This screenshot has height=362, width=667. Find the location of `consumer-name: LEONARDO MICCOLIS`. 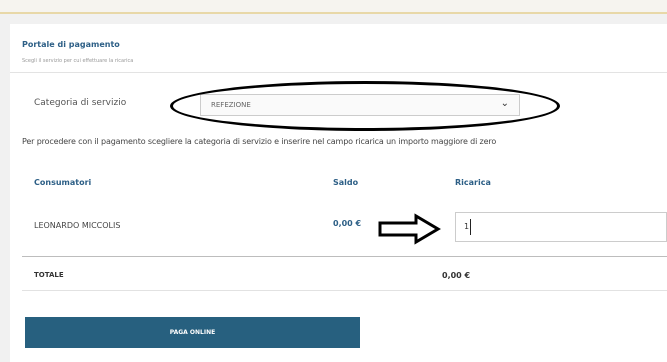

consumer-name: LEONARDO MICCOLIS is located at coordinates (77, 225).